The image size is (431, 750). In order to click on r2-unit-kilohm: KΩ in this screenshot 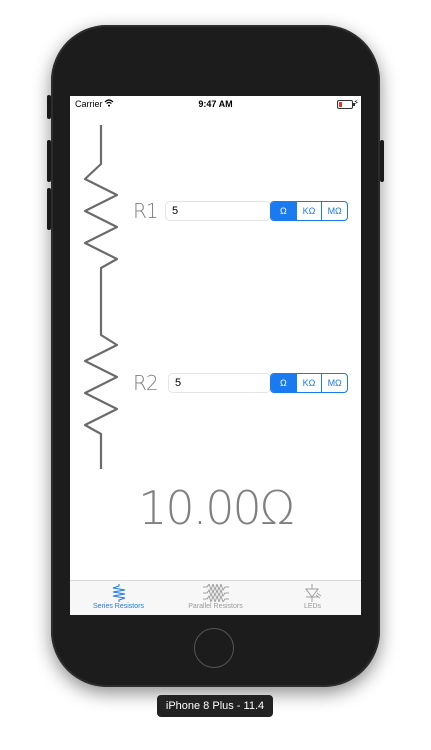, I will do `click(308, 383)`.